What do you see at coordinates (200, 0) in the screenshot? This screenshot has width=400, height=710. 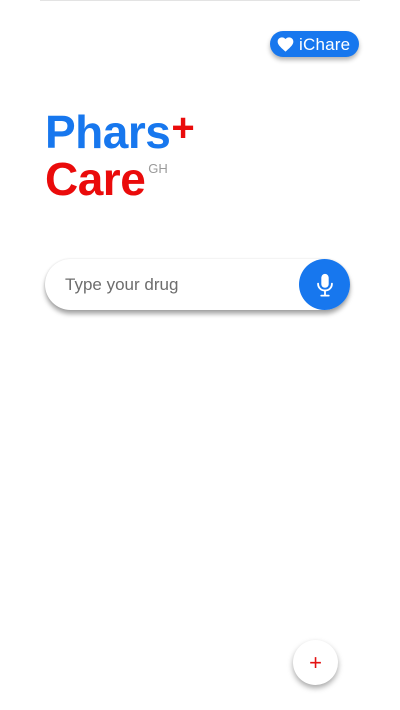 I see `top-divider` at bounding box center [200, 0].